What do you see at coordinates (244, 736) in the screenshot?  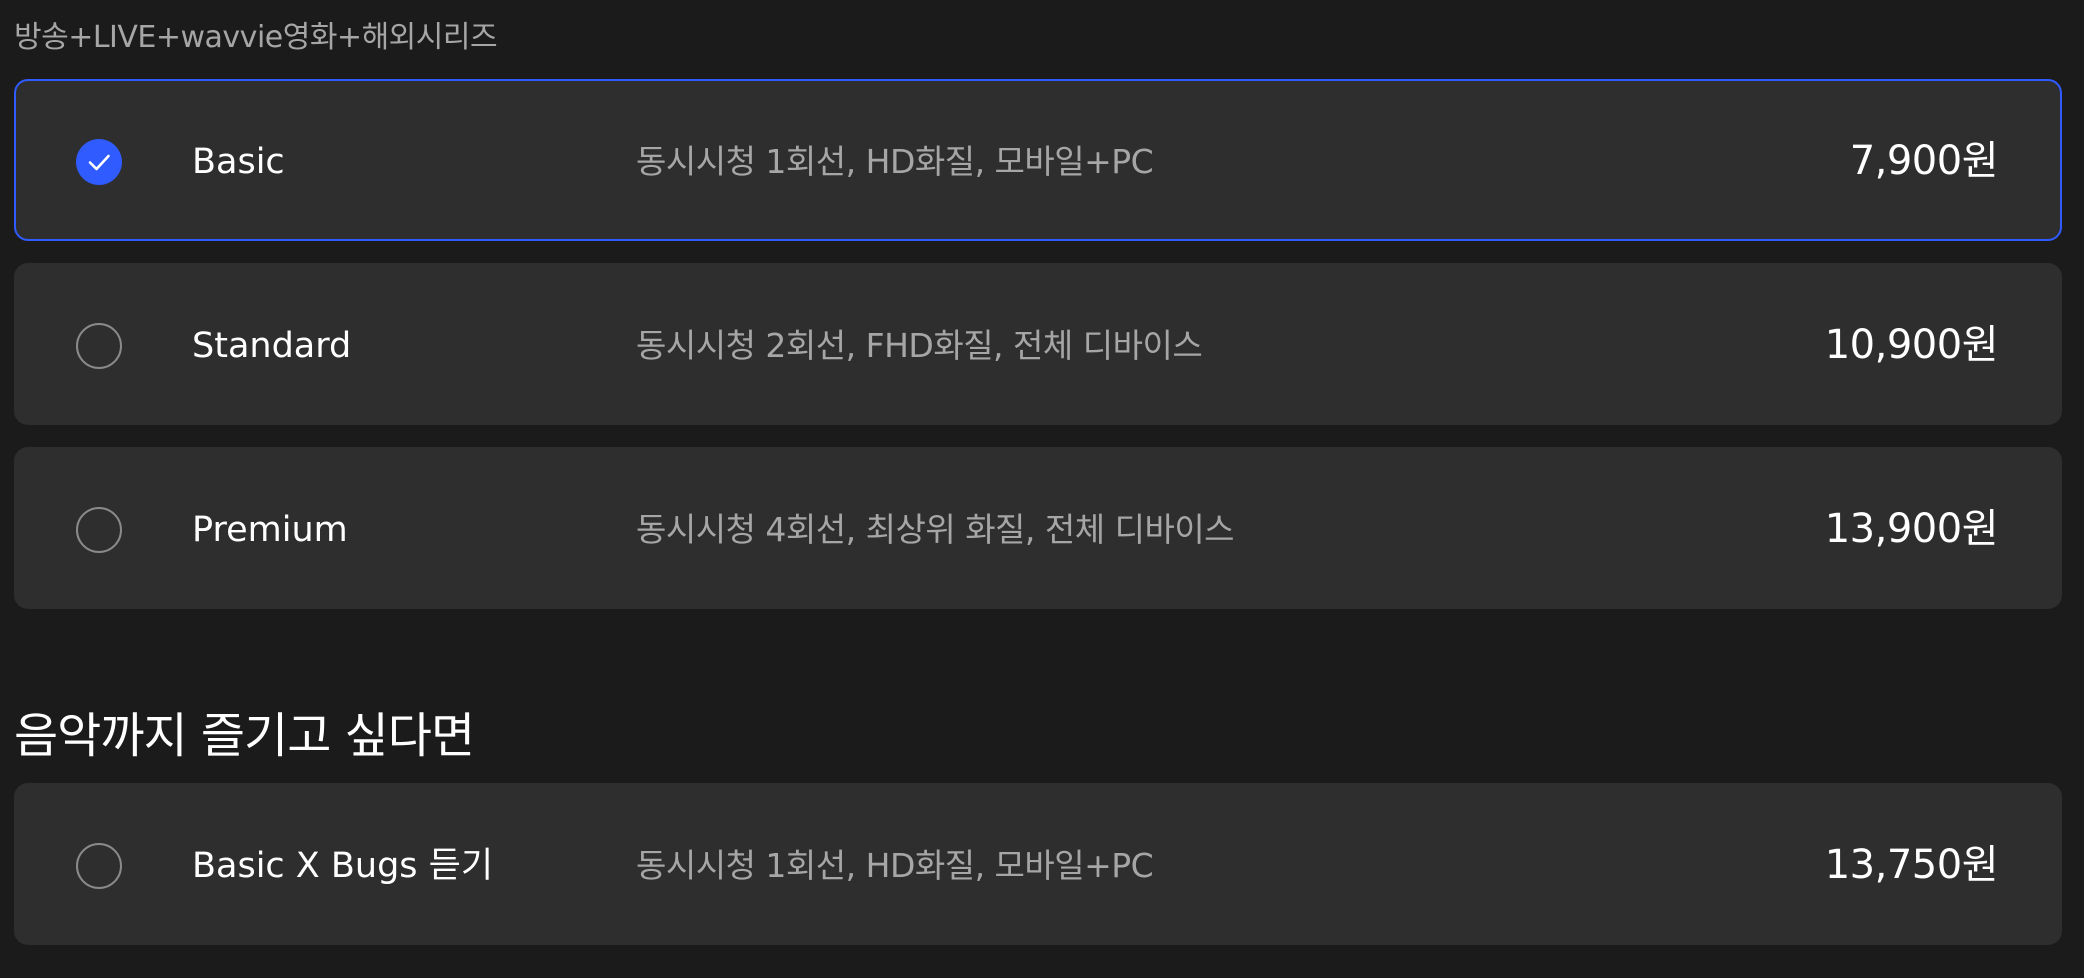 I see `music-section-title: 음악까지 즐기고 싶다면` at bounding box center [244, 736].